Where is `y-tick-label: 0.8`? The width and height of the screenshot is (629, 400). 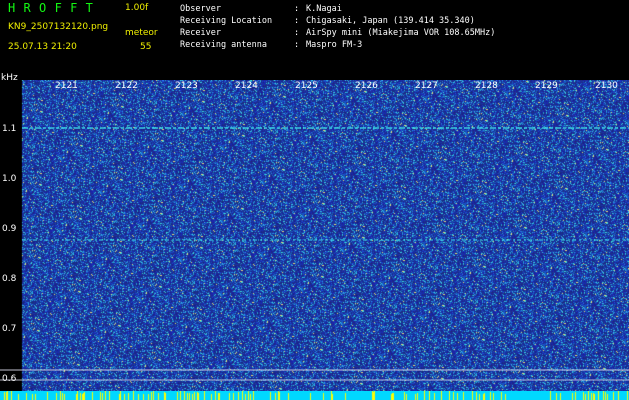 y-tick-label: 0.8 is located at coordinates (9, 279).